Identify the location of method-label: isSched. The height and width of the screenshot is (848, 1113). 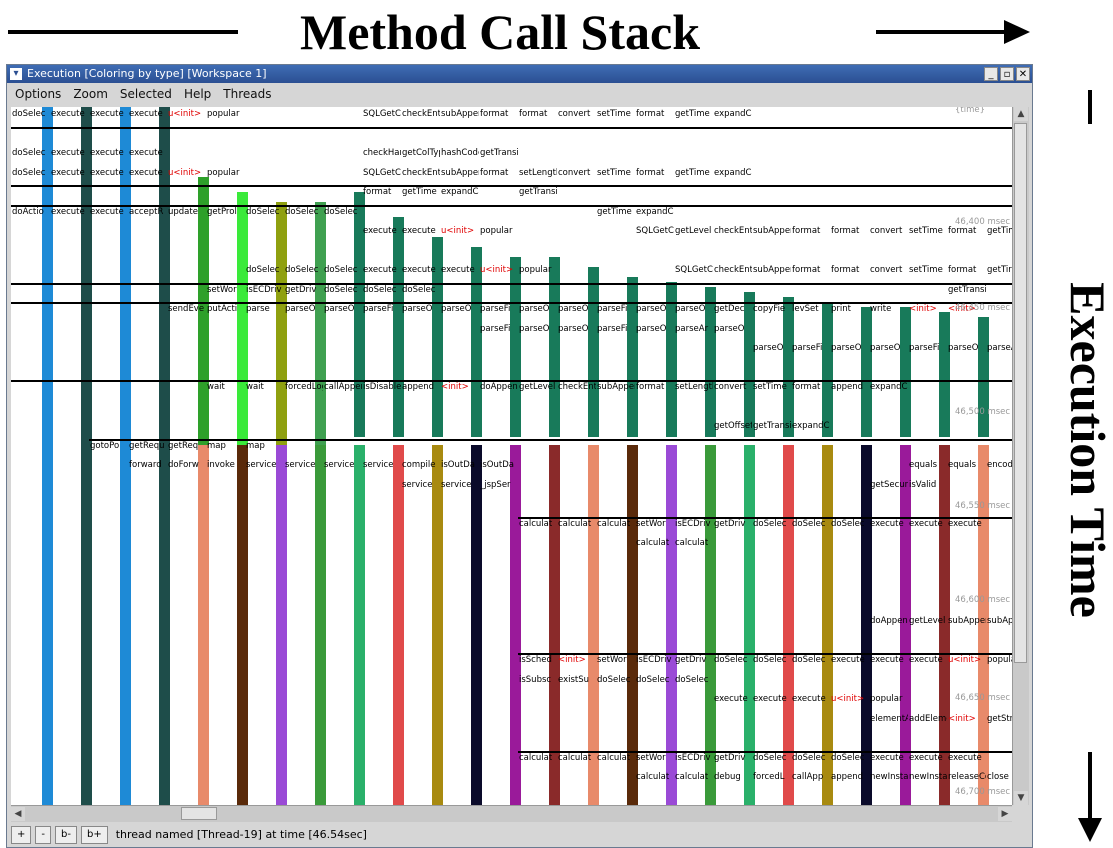
(538, 660).